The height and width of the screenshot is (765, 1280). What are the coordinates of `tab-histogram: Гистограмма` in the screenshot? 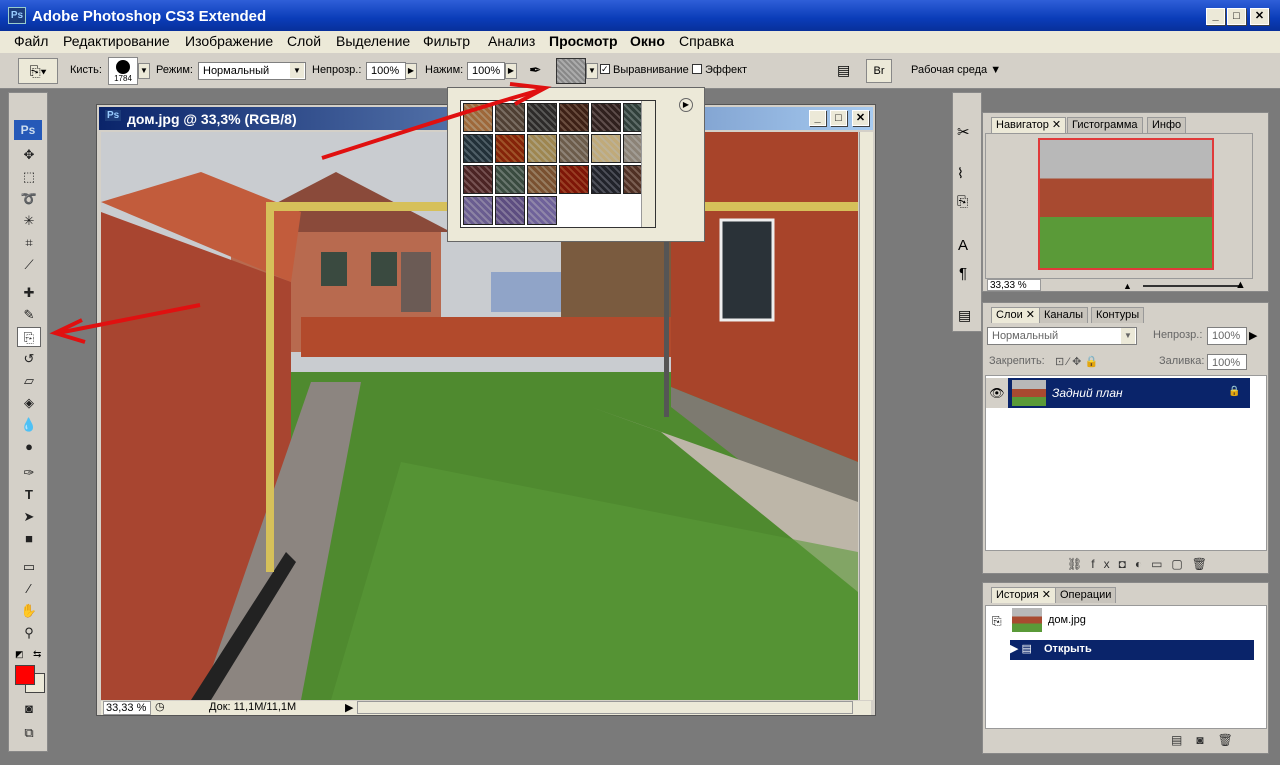 It's located at (1105, 125).